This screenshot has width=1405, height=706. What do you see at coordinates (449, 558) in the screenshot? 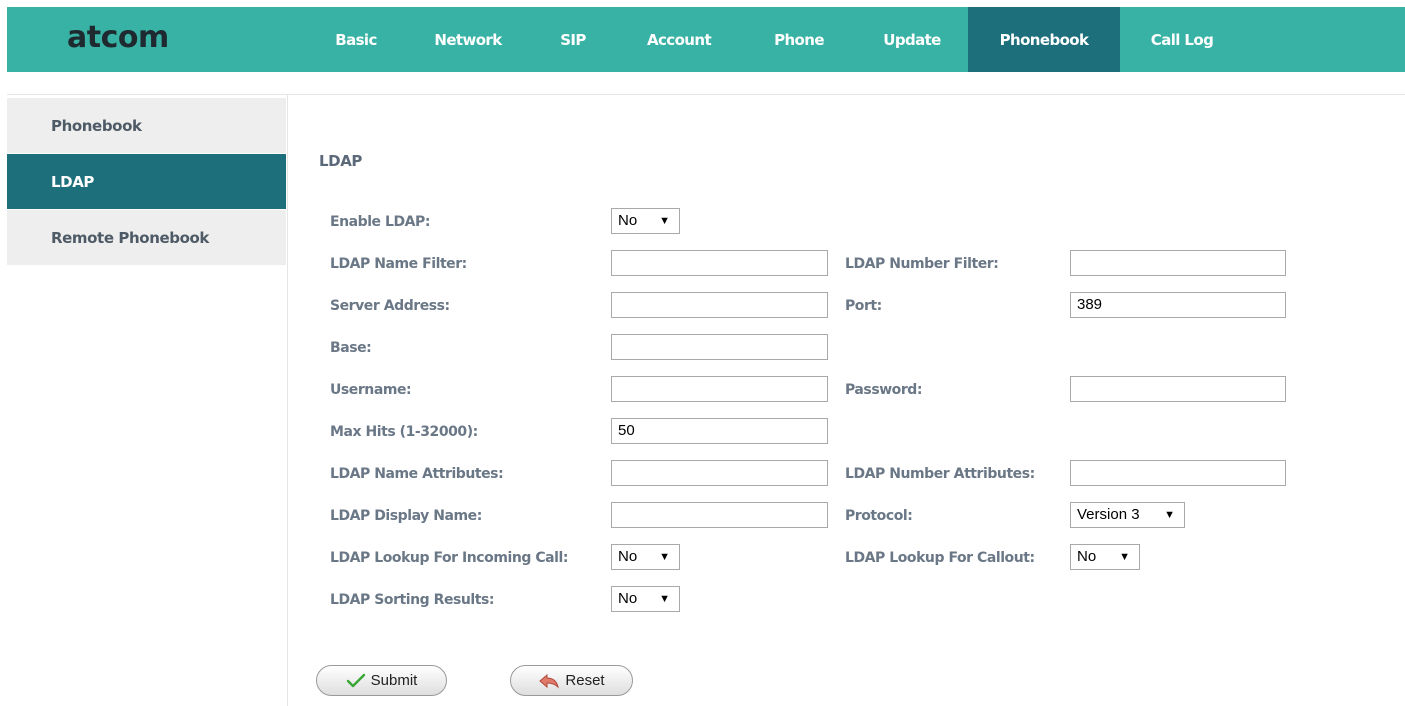
I see `ldap-lookup-incoming-label: LDAP Lookup For Incoming Call:` at bounding box center [449, 558].